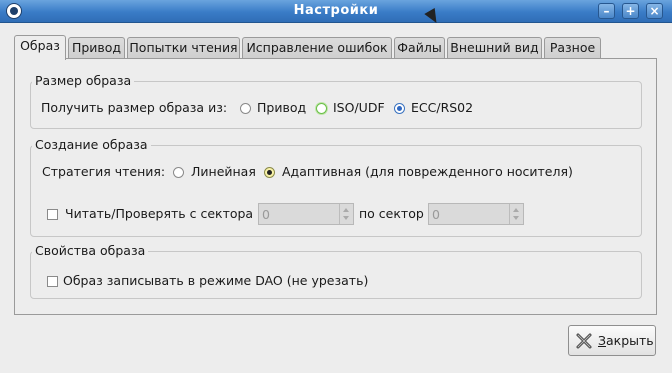  Describe the element at coordinates (178, 172) in the screenshot. I see `radio-linear` at that location.